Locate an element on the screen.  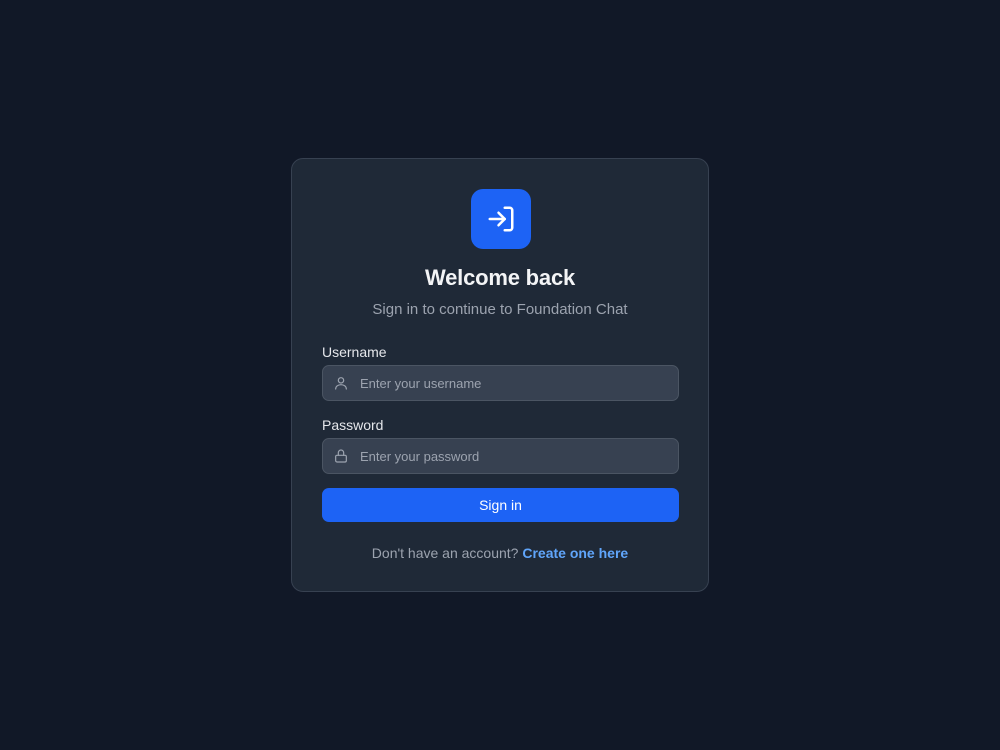
username-field is located at coordinates (500, 383).